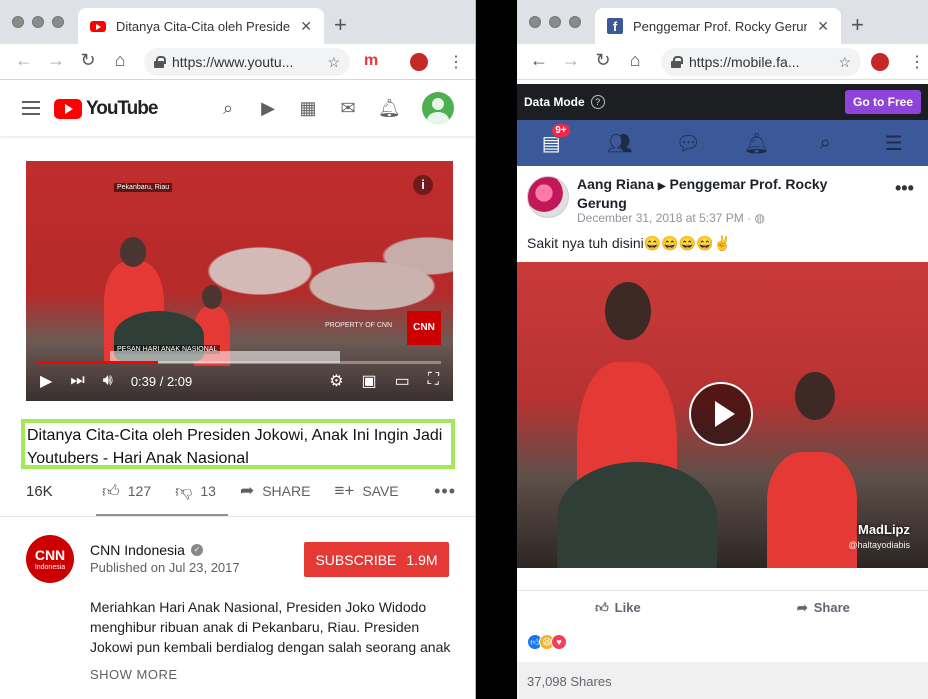 This screenshot has height=699, width=928. Describe the element at coordinates (348, 108) in the screenshot. I see `messages-icon: ✉` at that location.